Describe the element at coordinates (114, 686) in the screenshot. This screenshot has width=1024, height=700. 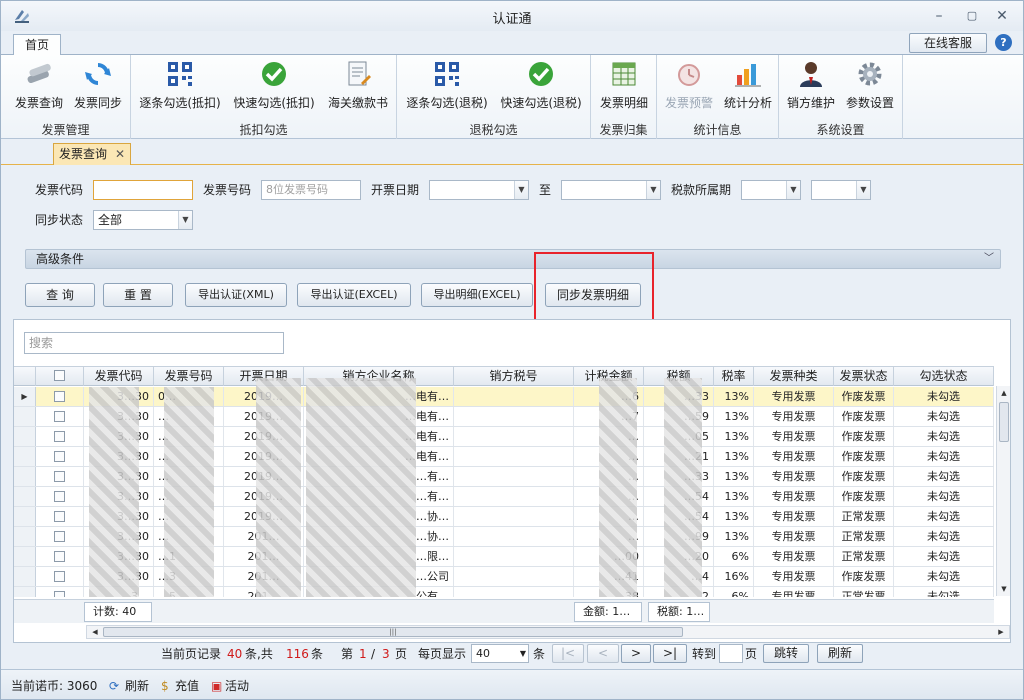
I see `refresh-icon: ⟳` at that location.